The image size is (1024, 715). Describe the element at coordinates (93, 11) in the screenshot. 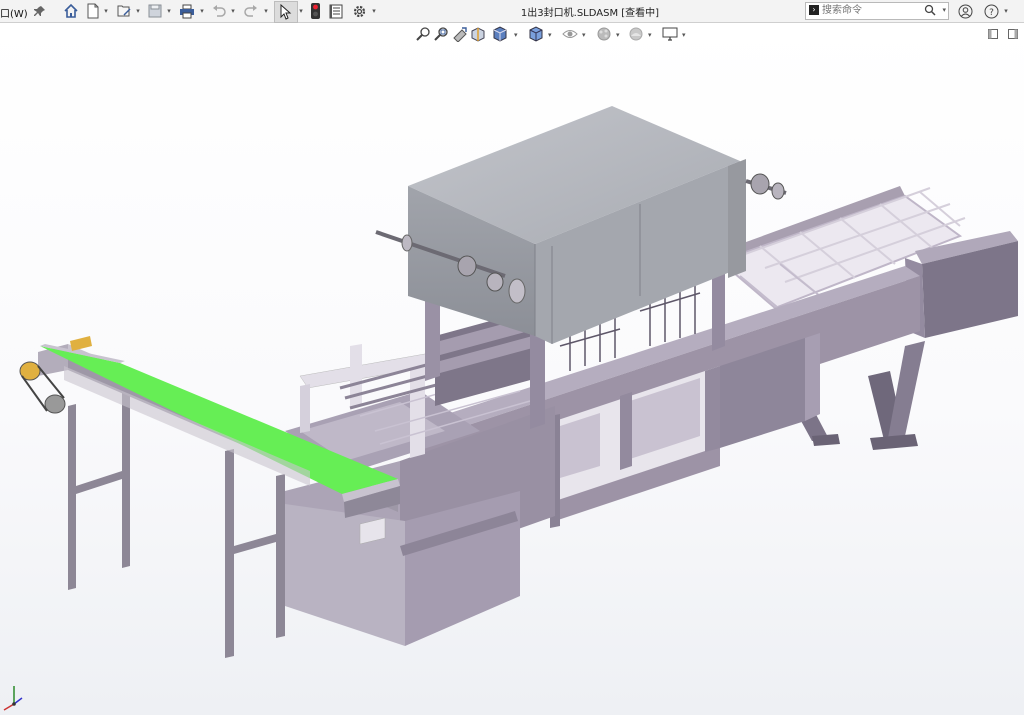

I see `new-document-icon` at that location.